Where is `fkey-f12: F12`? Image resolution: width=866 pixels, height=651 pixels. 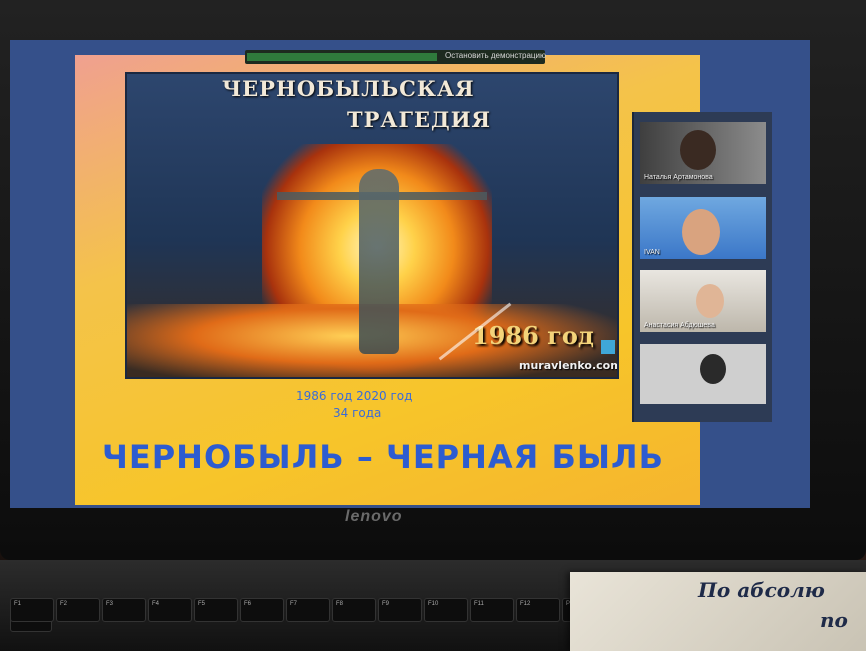 fkey-f12: F12 is located at coordinates (538, 610).